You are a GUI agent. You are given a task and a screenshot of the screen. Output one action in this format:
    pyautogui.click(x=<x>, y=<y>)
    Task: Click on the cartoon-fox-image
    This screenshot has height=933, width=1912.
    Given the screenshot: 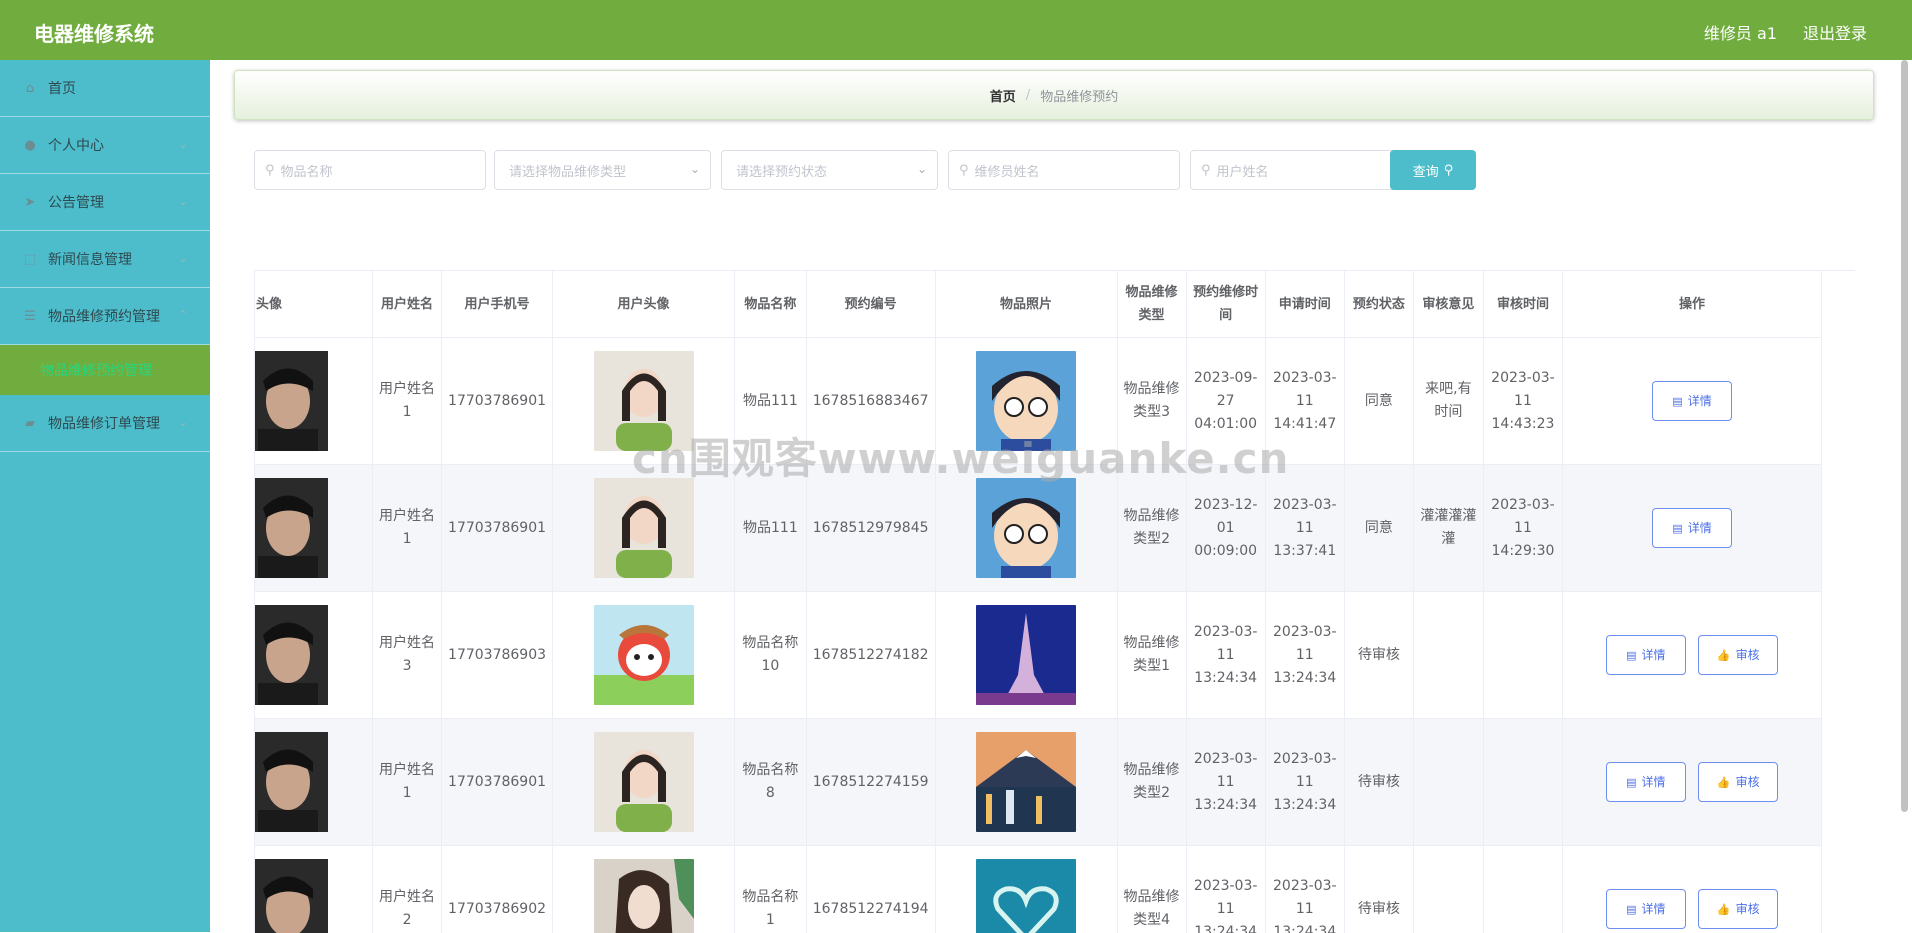 What is the action you would take?
    pyautogui.click(x=644, y=655)
    